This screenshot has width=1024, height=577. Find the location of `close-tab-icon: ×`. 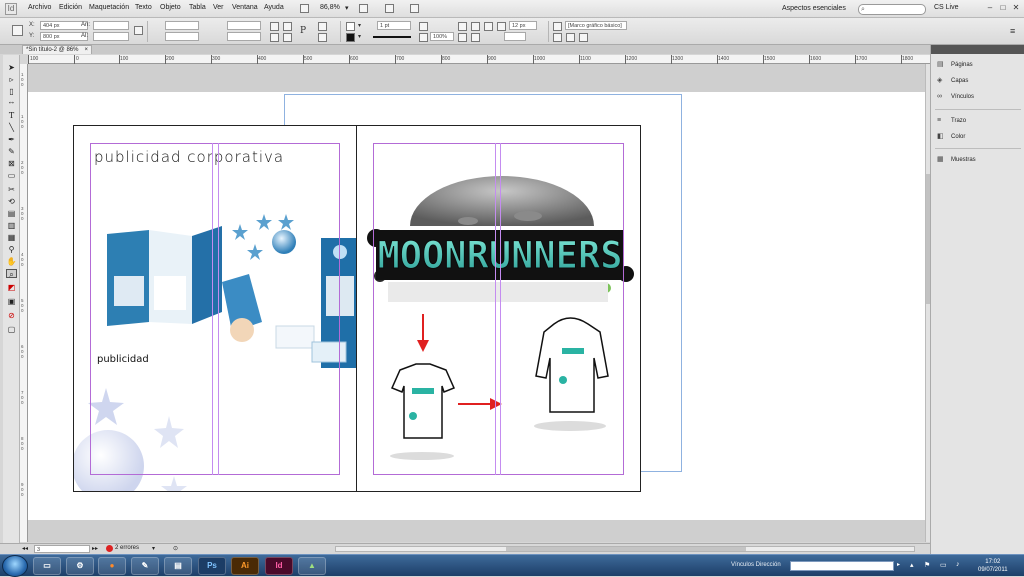

close-tab-icon: × is located at coordinates (86, 50).